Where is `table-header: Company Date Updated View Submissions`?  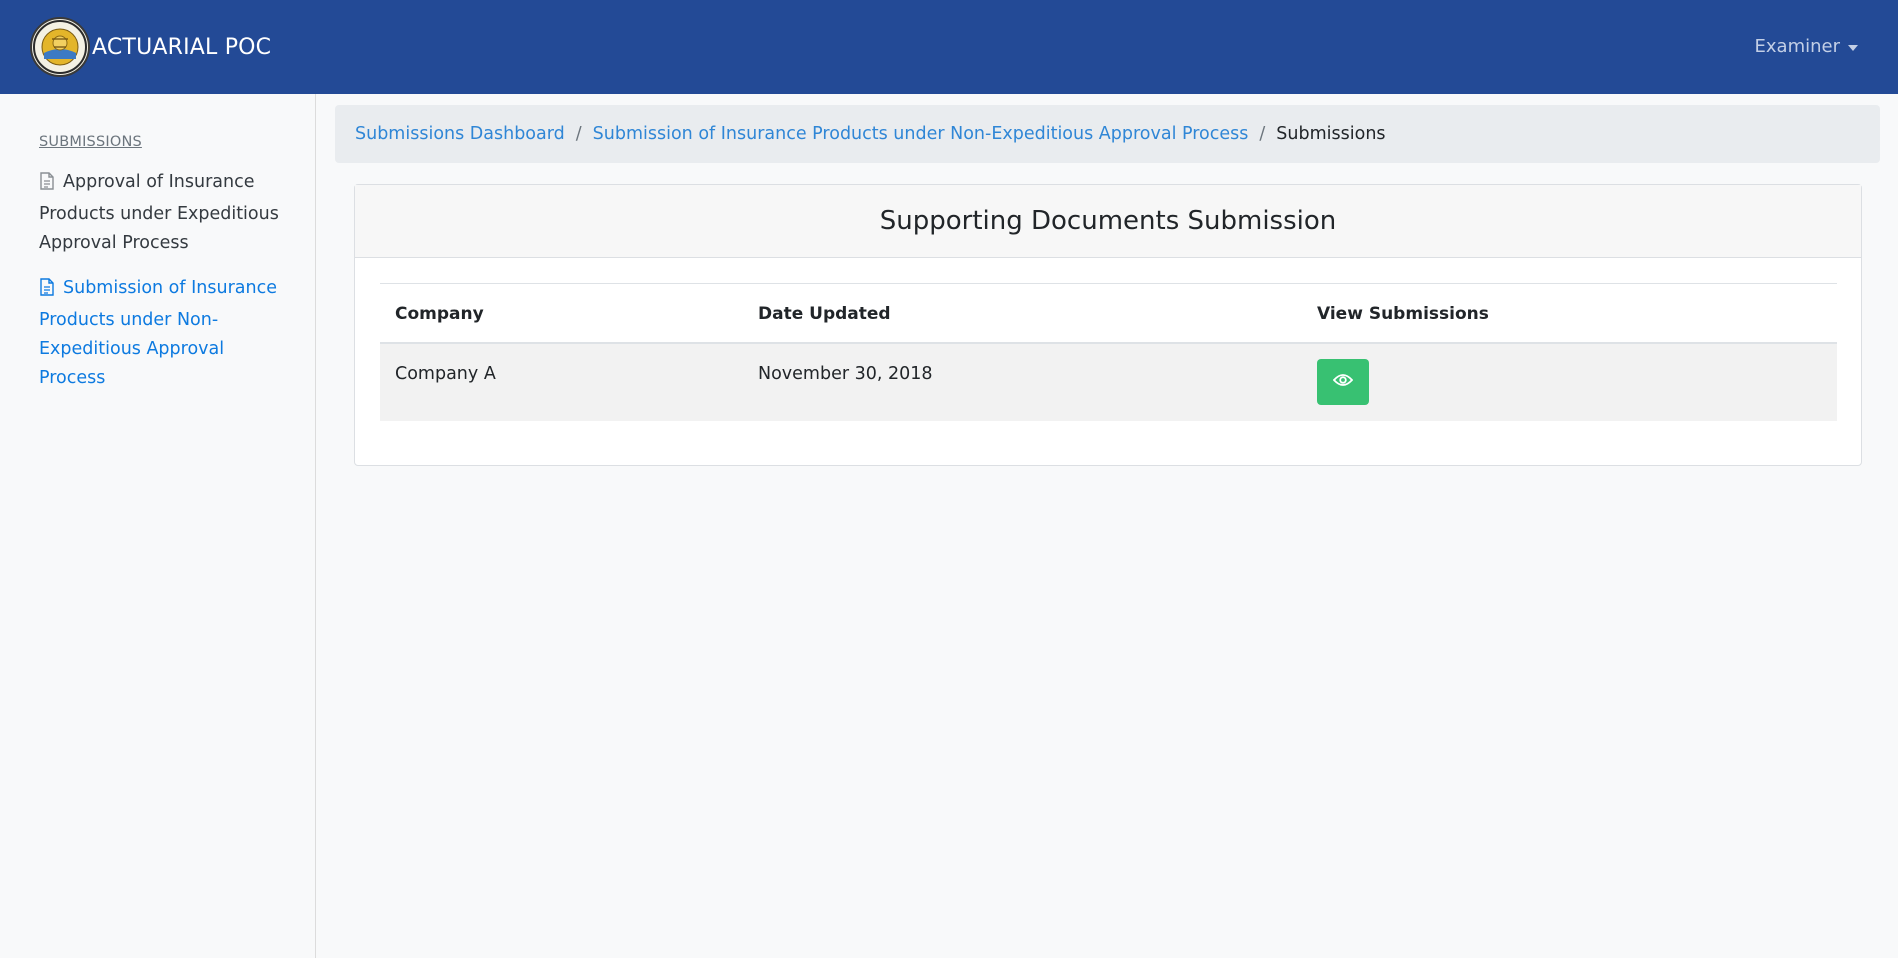
table-header: Company Date Updated View Submissions is located at coordinates (1108, 313).